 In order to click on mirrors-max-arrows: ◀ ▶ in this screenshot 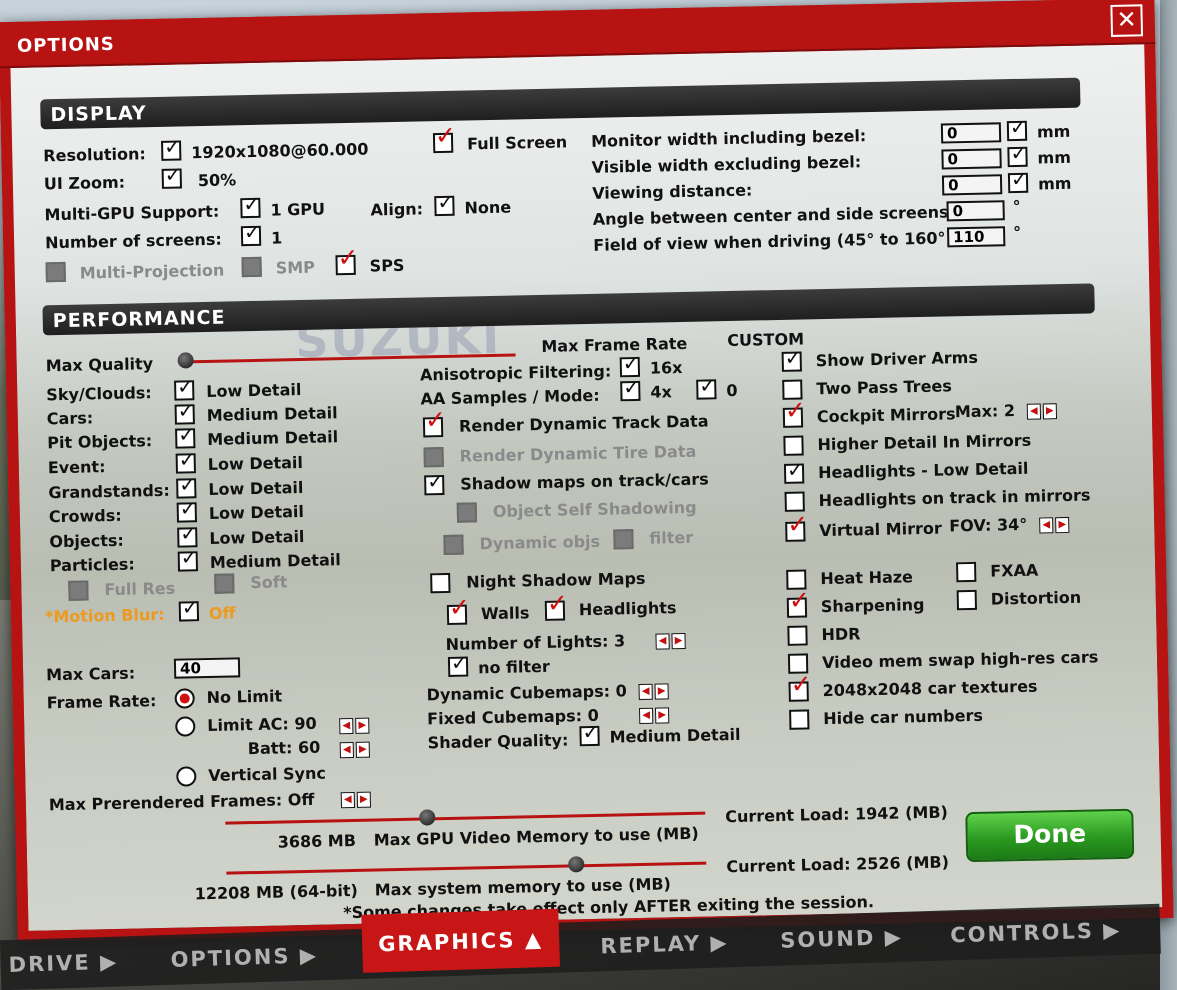, I will do `click(1042, 409)`.